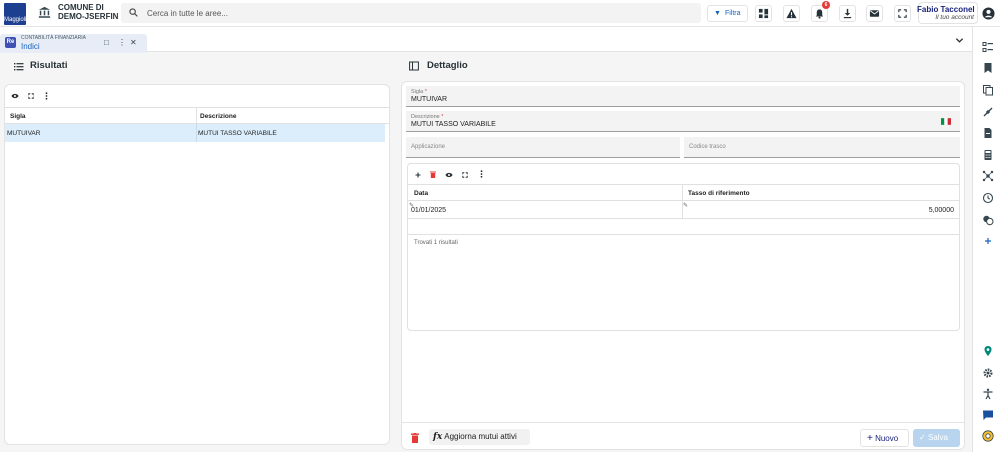 This screenshot has width=1000, height=452. Describe the element at coordinates (543, 147) in the screenshot. I see `applicazione-field: Applicazione` at that location.